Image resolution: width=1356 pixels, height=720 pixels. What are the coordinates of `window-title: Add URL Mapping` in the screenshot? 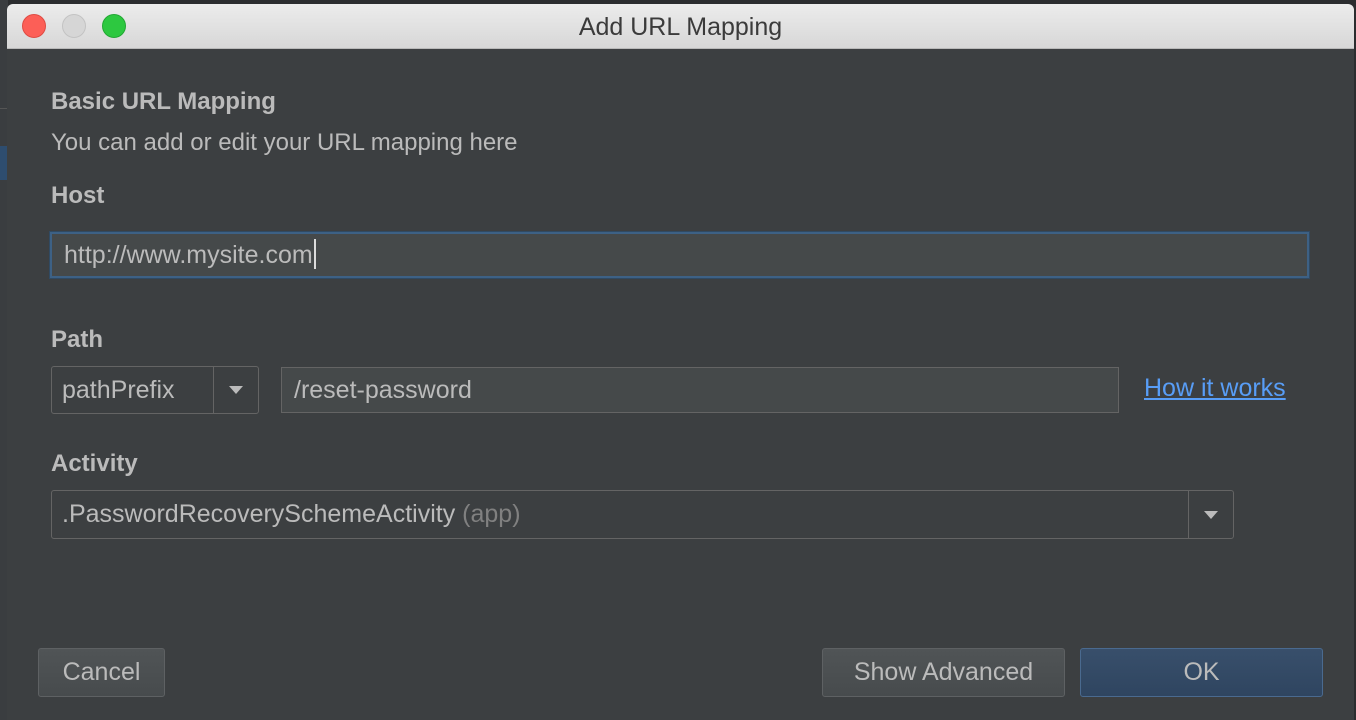 It's located at (680, 27).